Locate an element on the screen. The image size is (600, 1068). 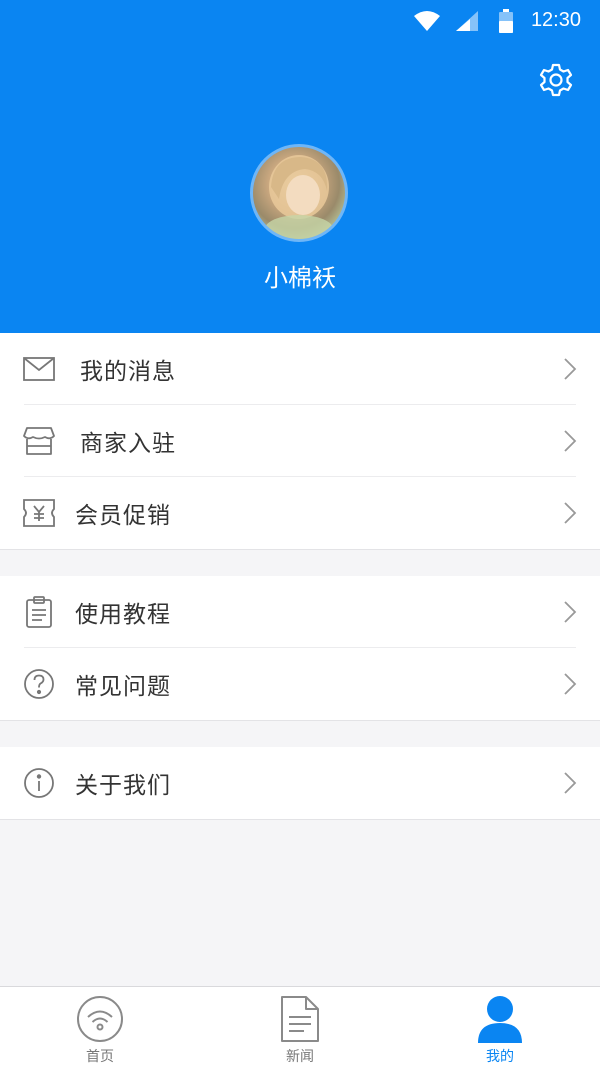
avatar is located at coordinates (299, 193).